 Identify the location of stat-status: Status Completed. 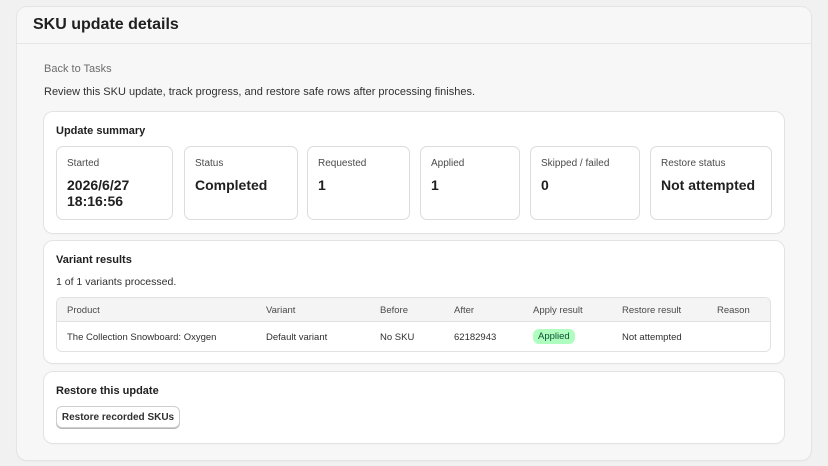
(241, 183).